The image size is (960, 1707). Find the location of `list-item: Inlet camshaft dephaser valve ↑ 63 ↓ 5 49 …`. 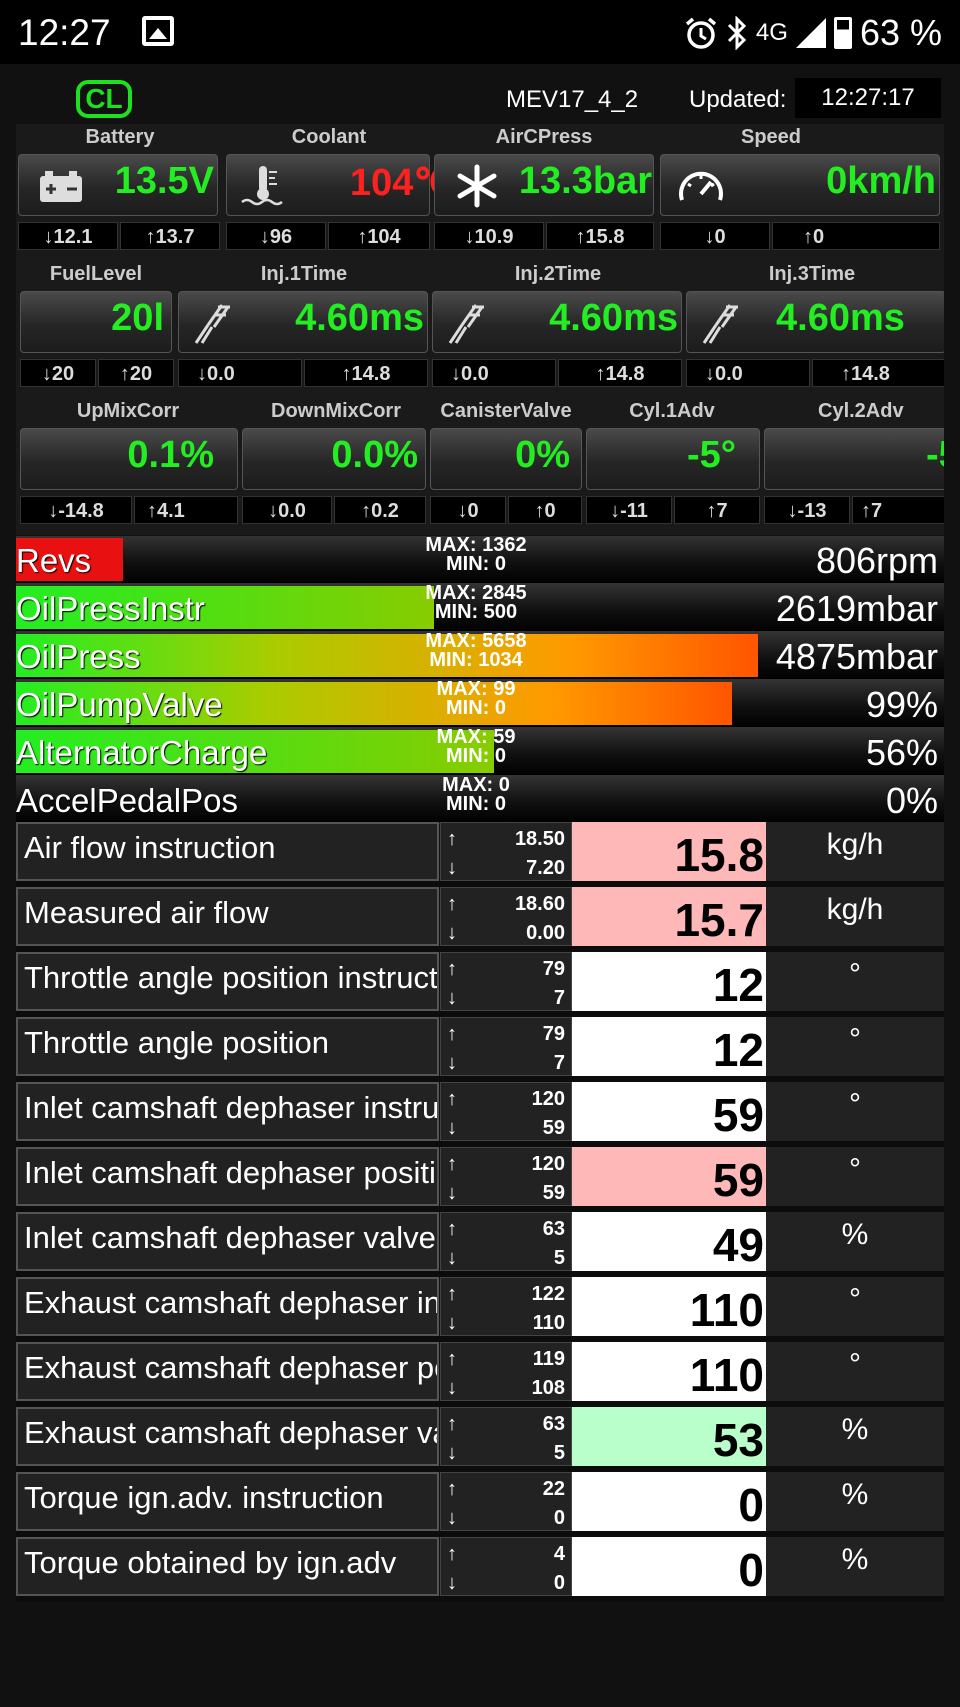

list-item: Inlet camshaft dephaser valve ↑ 63 ↓ 5 49 … is located at coordinates (480, 1244).